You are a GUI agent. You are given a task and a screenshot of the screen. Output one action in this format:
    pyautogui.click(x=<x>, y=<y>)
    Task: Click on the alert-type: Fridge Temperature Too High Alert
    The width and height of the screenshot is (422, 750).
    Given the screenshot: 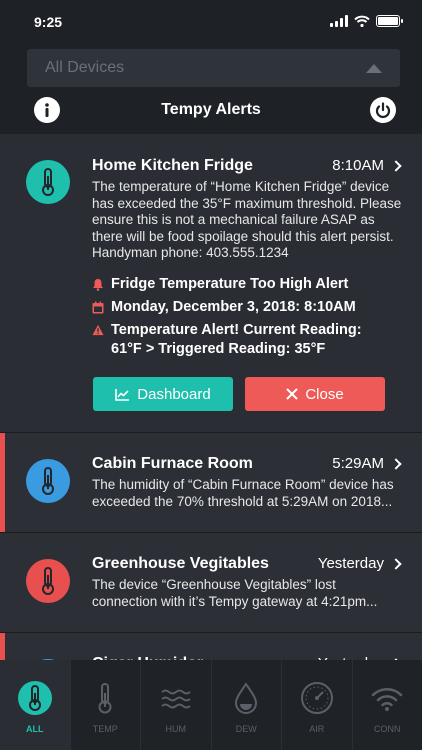 What is the action you would take?
    pyautogui.click(x=220, y=284)
    